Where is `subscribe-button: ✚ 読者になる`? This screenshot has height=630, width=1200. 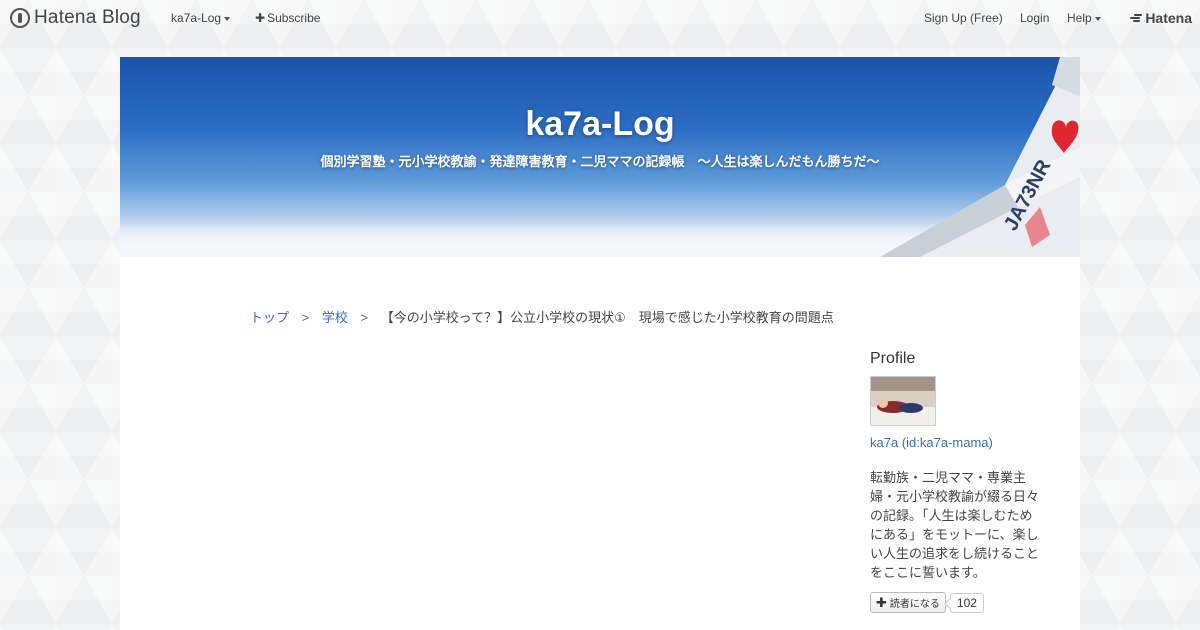
subscribe-button: ✚ 読者になる is located at coordinates (908, 602).